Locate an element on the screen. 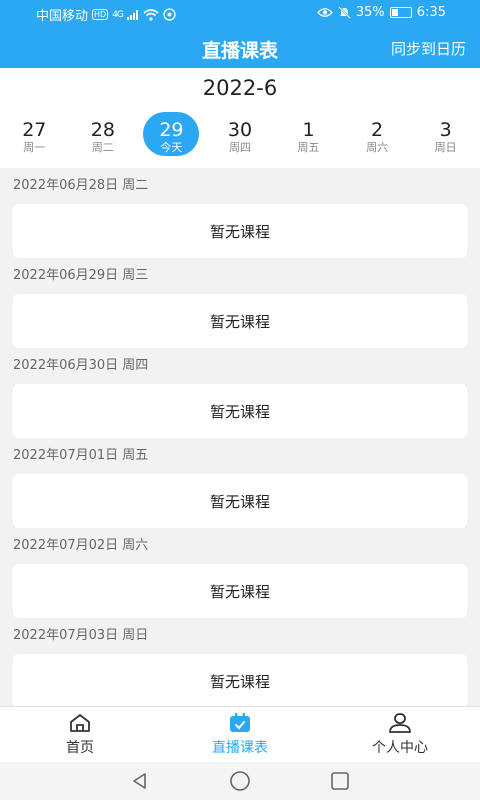 Image resolution: width=480 pixels, height=800 pixels. day-item: 30 周四 is located at coordinates (240, 137).